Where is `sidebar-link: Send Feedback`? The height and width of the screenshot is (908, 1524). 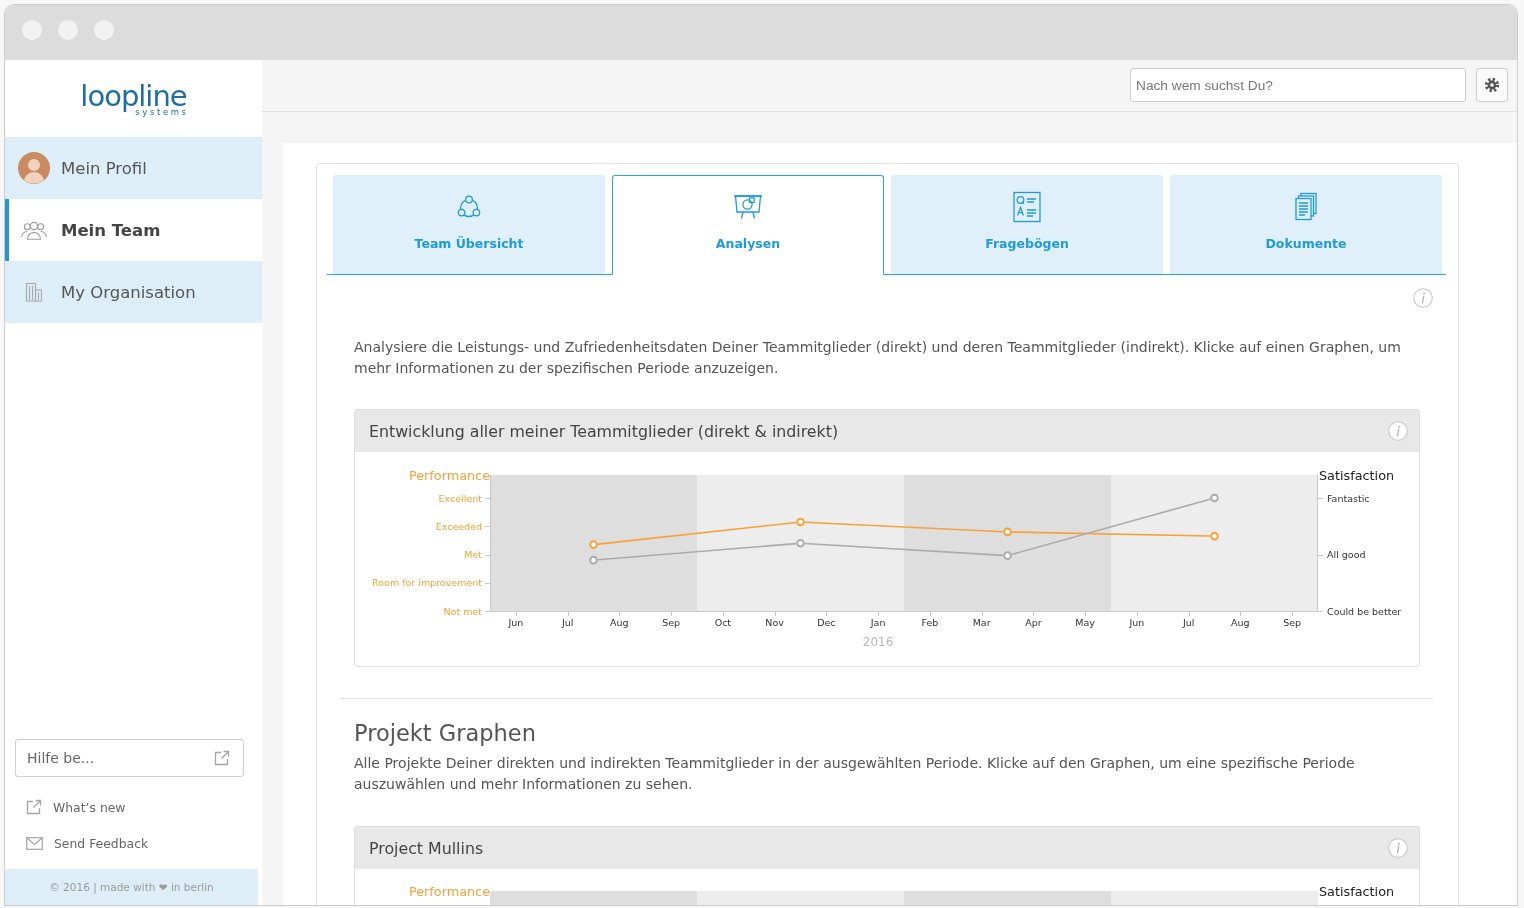 sidebar-link: Send Feedback is located at coordinates (133, 843).